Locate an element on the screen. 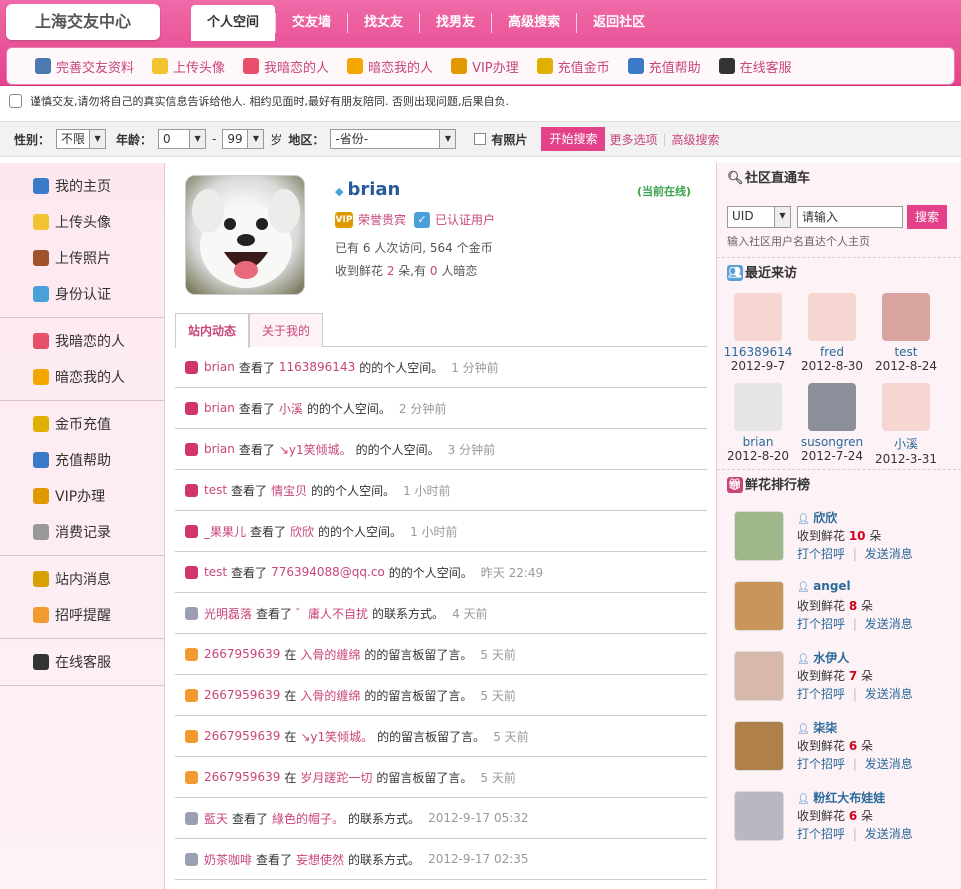 Image resolution: width=961 pixels, height=889 pixels. nav-friend-wall: 交友墙 is located at coordinates (311, 23).